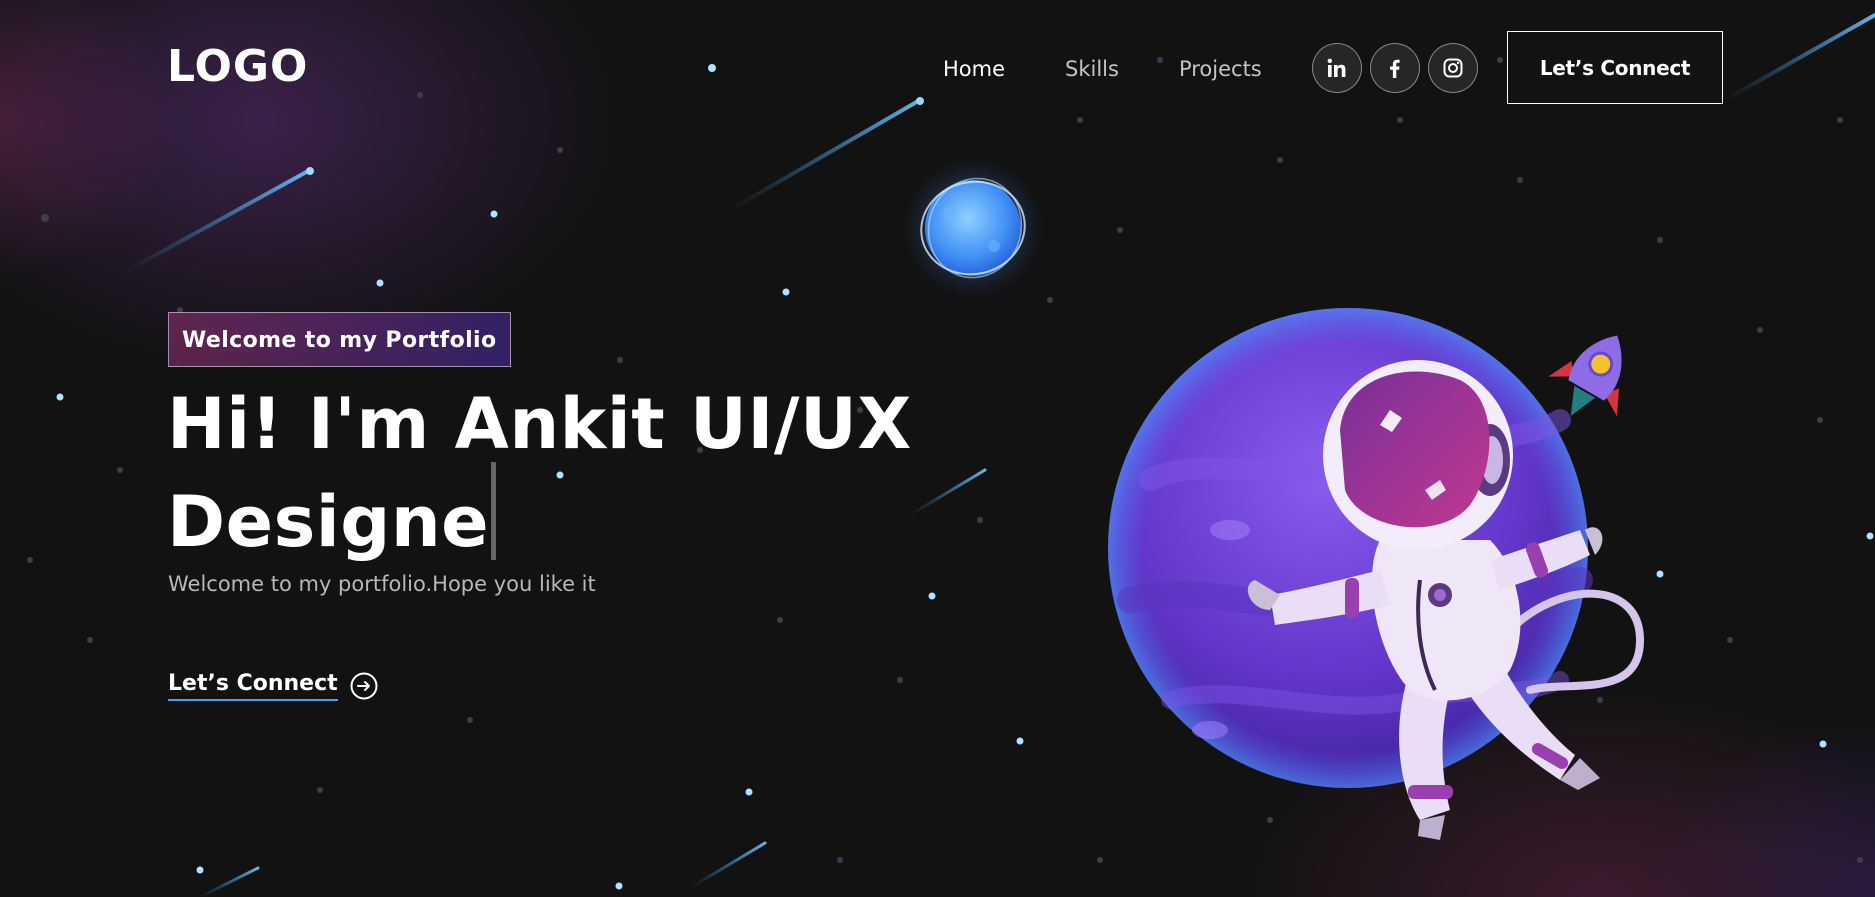  I want to click on linkedin-icon, so click(1337, 68).